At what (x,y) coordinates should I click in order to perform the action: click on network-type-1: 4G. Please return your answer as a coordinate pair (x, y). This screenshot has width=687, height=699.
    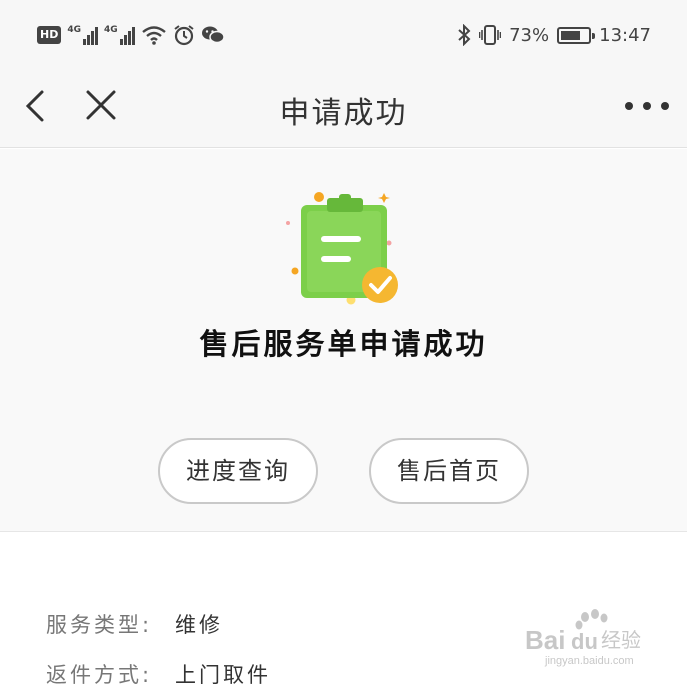
    Looking at the image, I should click on (74, 30).